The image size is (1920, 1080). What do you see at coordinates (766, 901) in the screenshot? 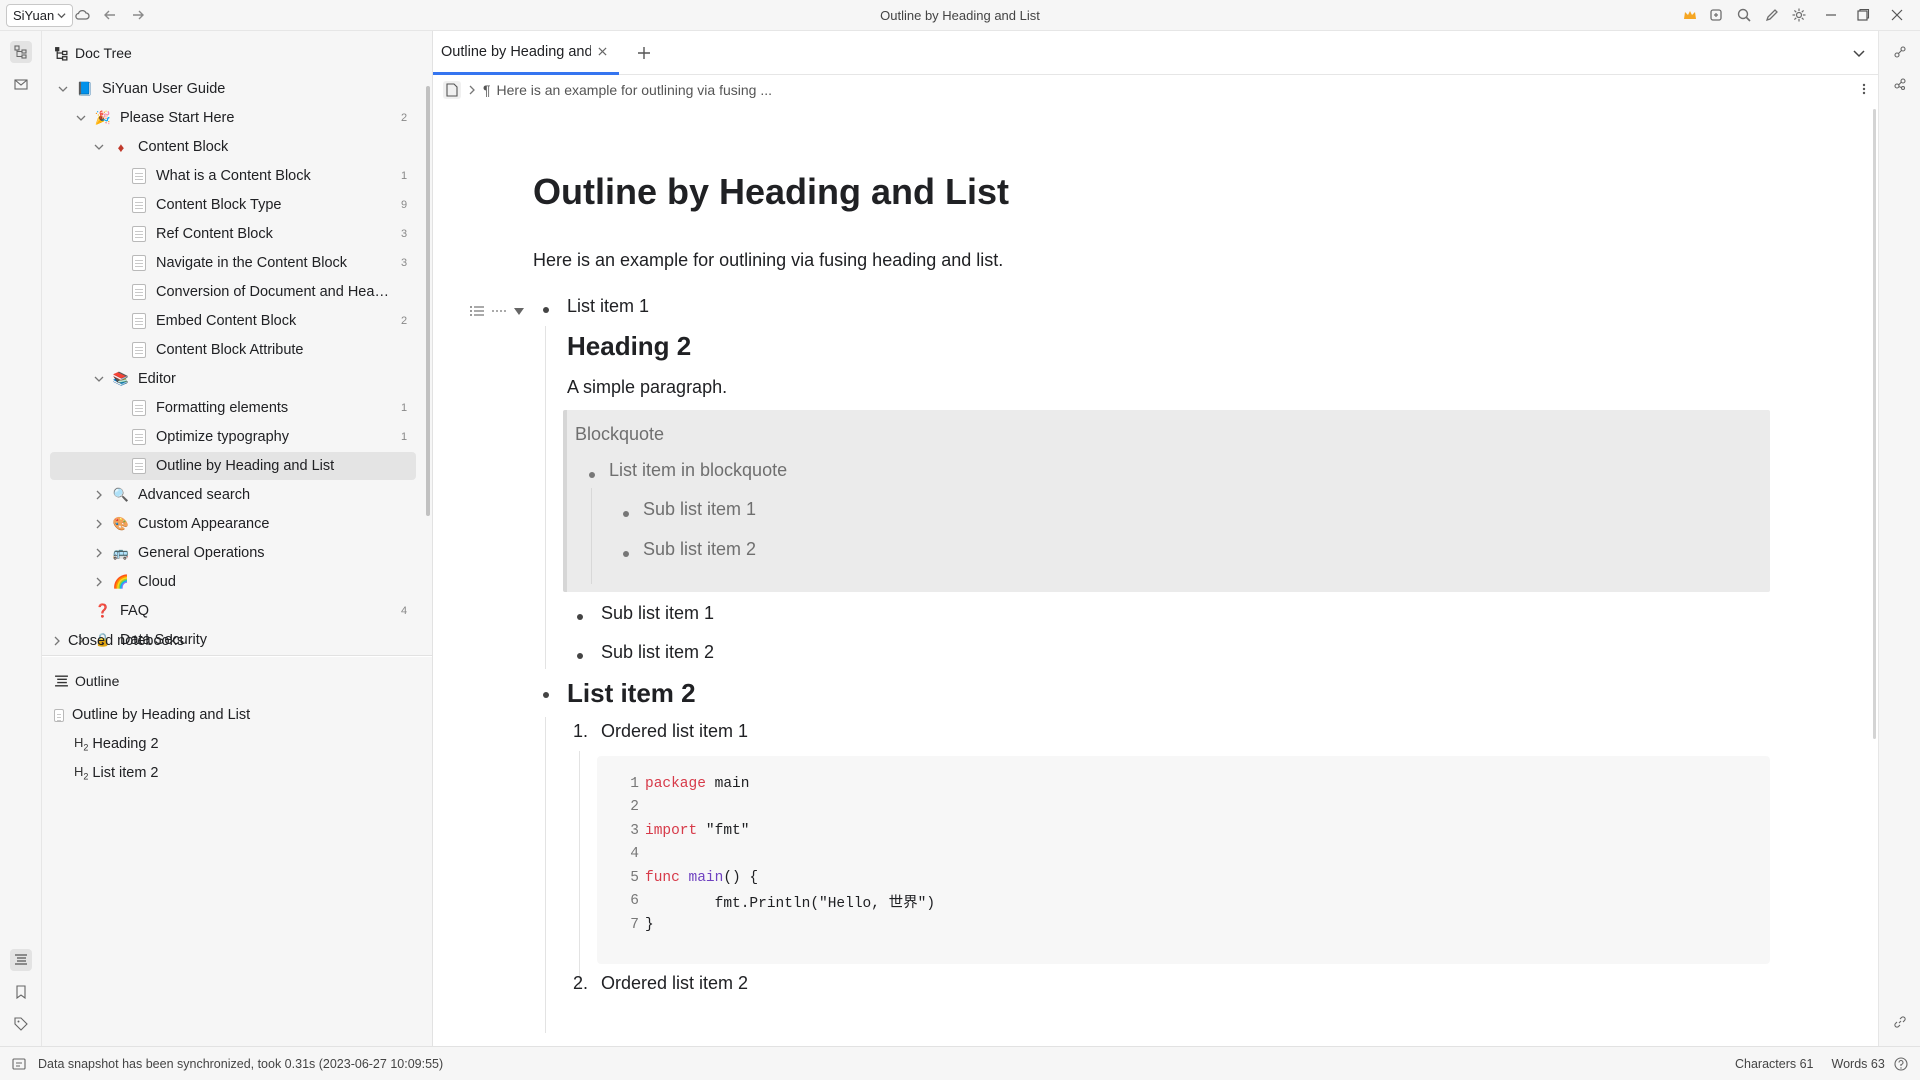
I see `code-line: 6 fmt.Println("Hello, 世界")` at bounding box center [766, 901].